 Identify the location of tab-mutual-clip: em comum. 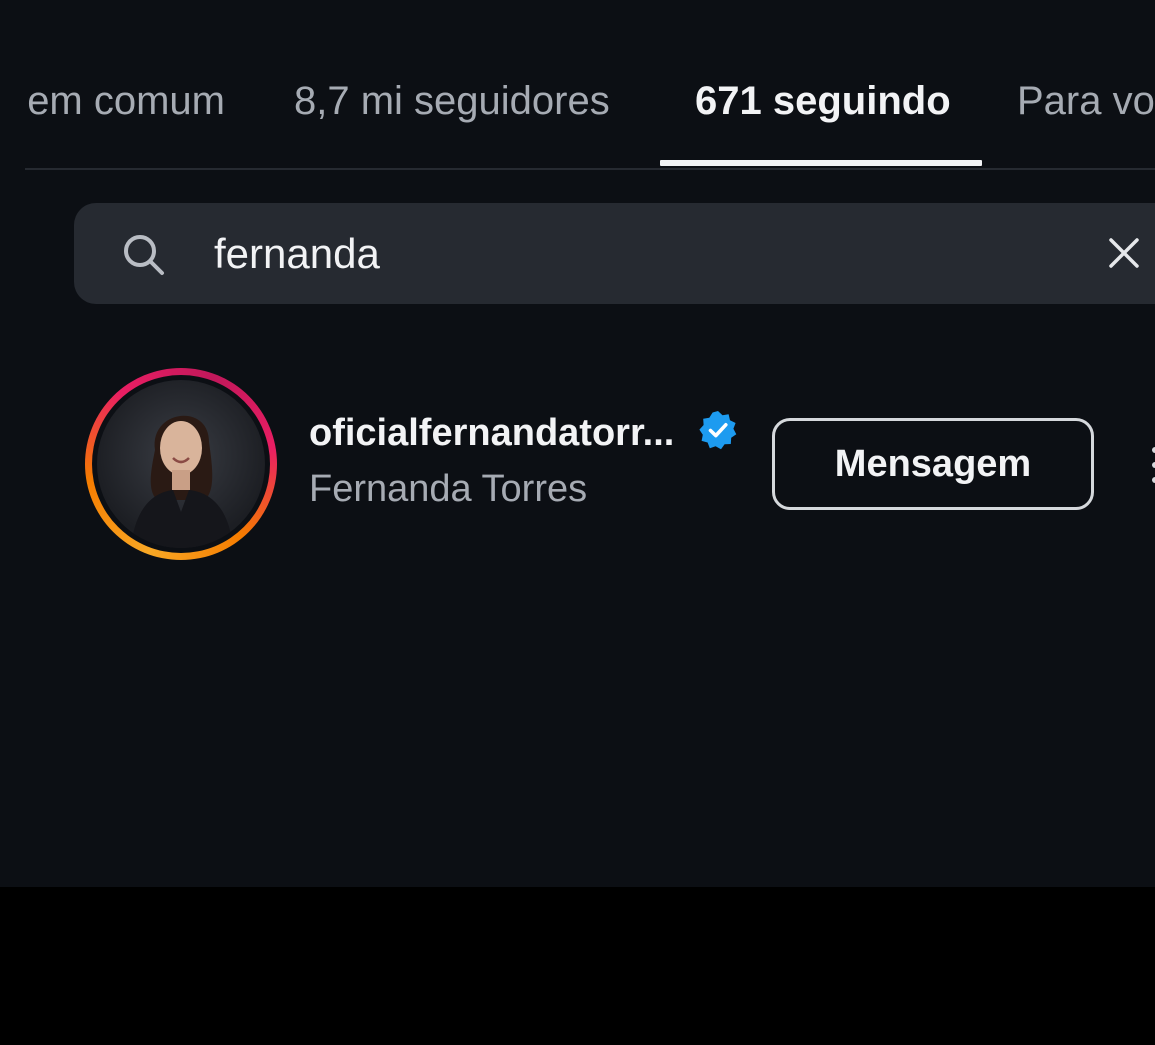
(130, 101).